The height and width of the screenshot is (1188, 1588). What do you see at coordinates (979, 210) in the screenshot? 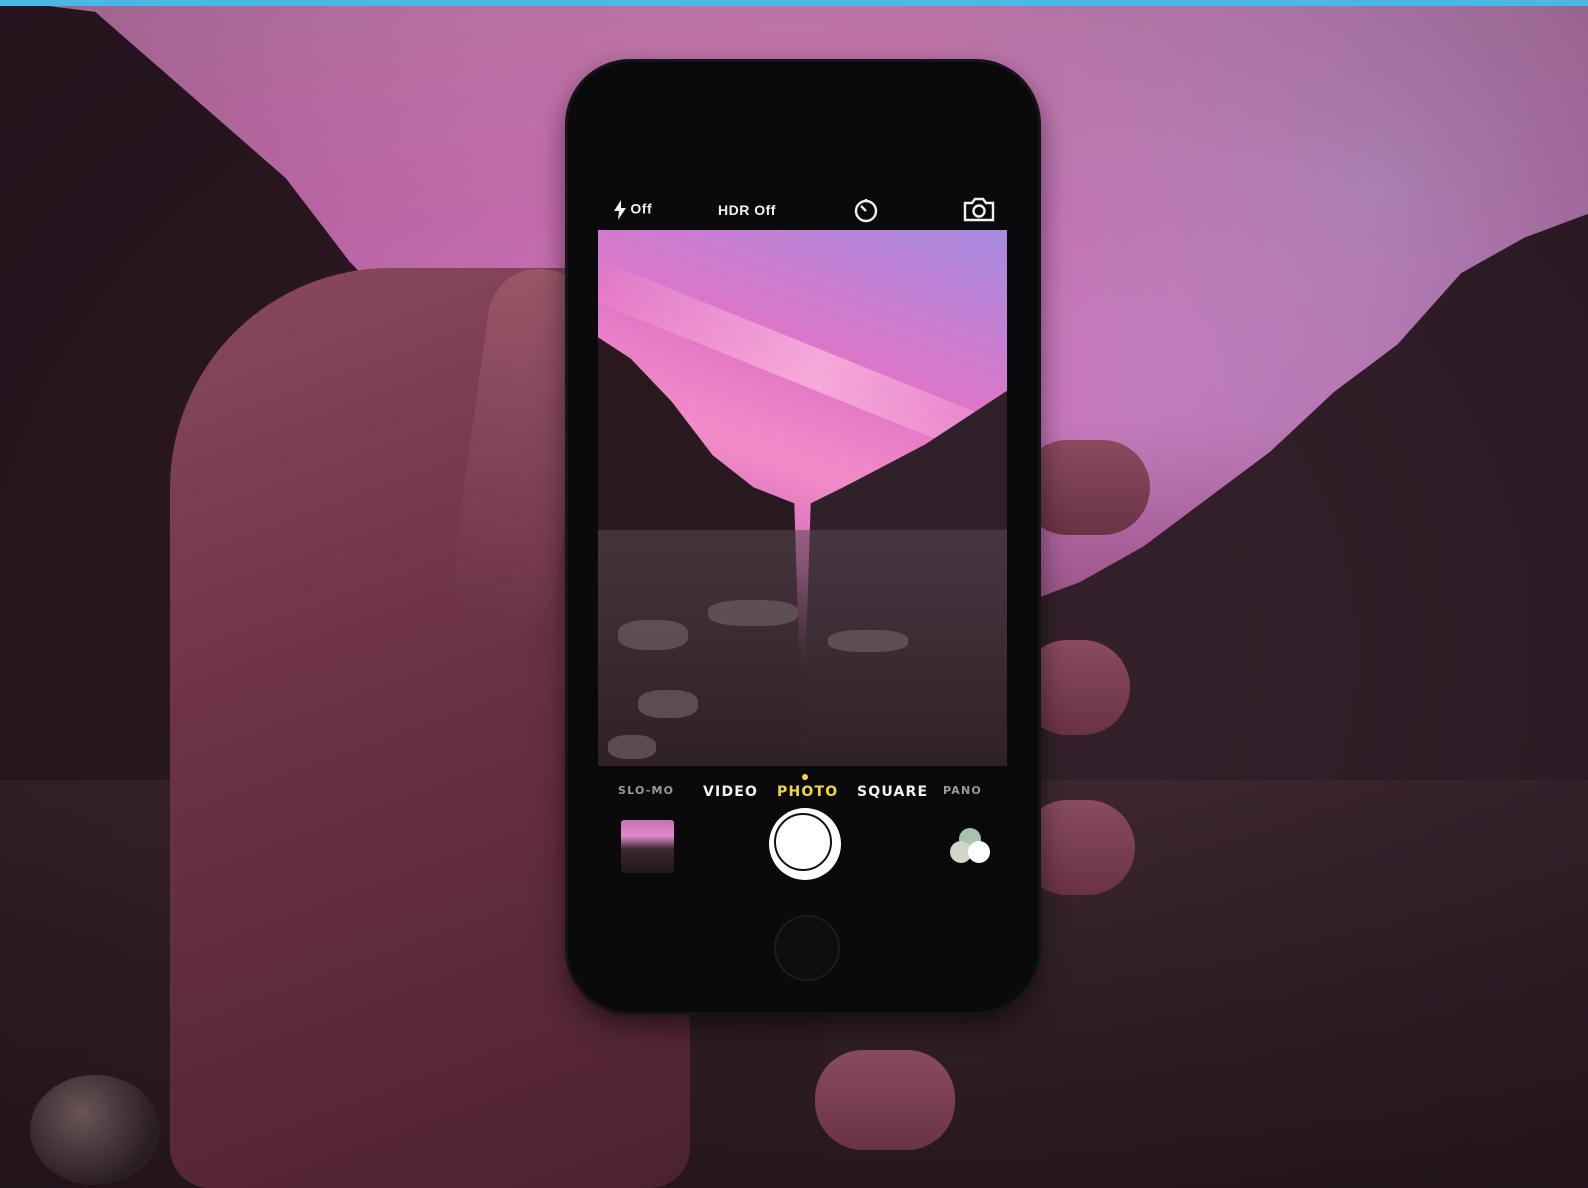
I see `camera-flip-icon` at bounding box center [979, 210].